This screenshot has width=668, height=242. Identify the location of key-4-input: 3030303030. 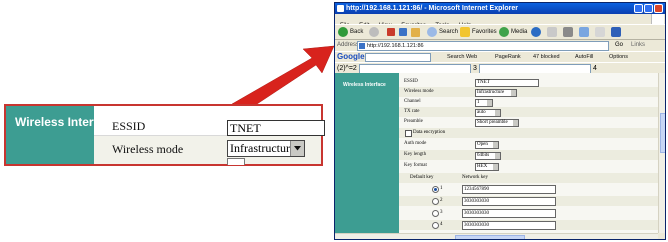
(509, 225).